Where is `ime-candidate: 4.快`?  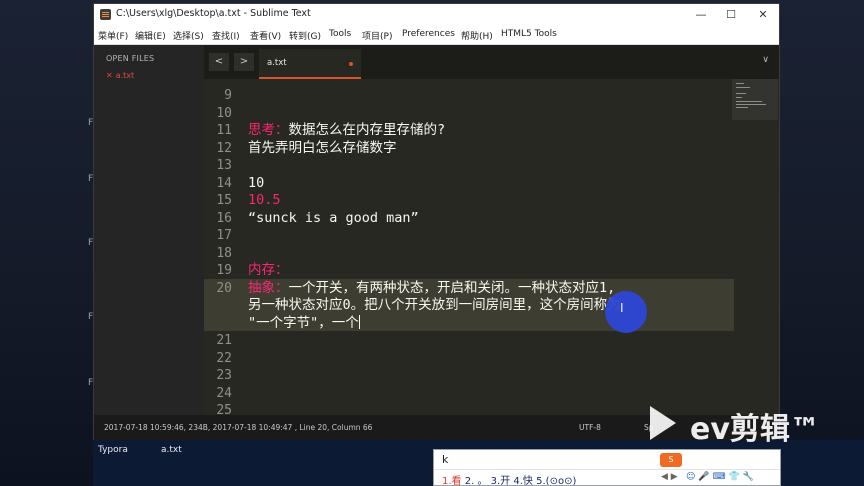 ime-candidate: 4.快 is located at coordinates (523, 481).